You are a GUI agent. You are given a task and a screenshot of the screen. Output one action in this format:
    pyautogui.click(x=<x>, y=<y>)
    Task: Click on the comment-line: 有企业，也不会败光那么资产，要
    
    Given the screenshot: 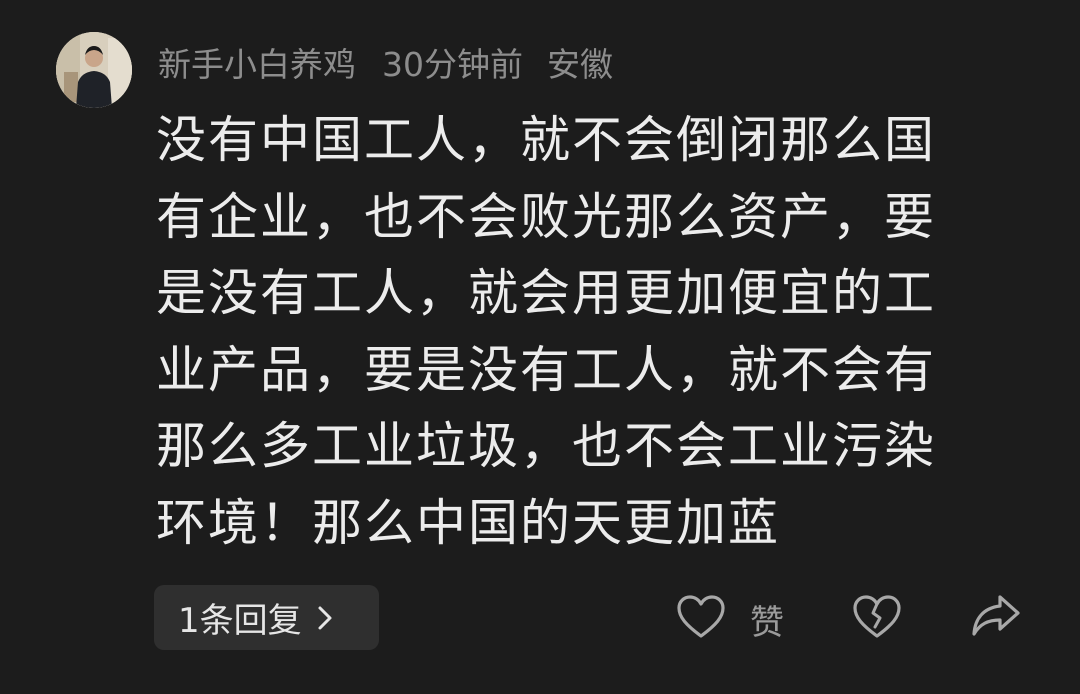 What is the action you would take?
    pyautogui.click(x=546, y=216)
    